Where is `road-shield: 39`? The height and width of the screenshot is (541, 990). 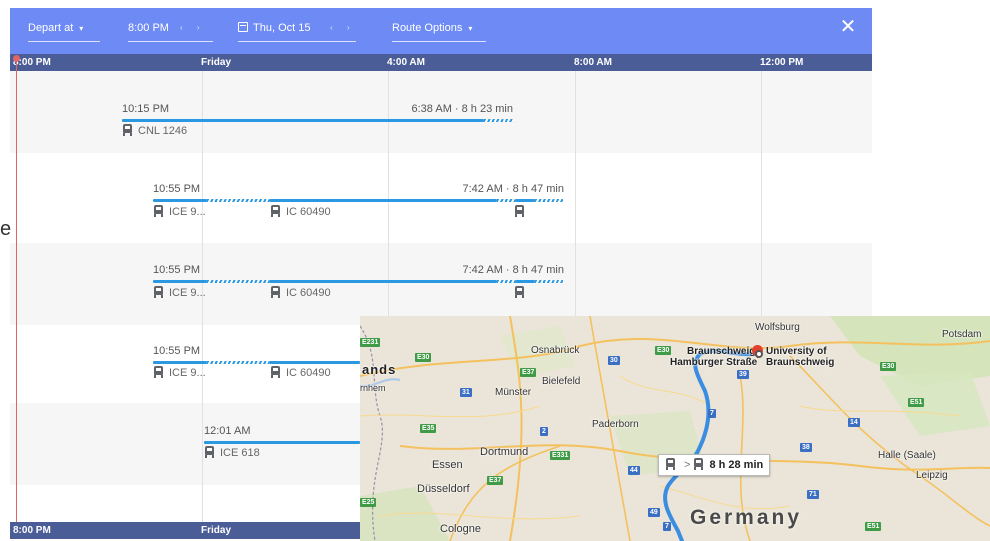
road-shield: 39 is located at coordinates (743, 374).